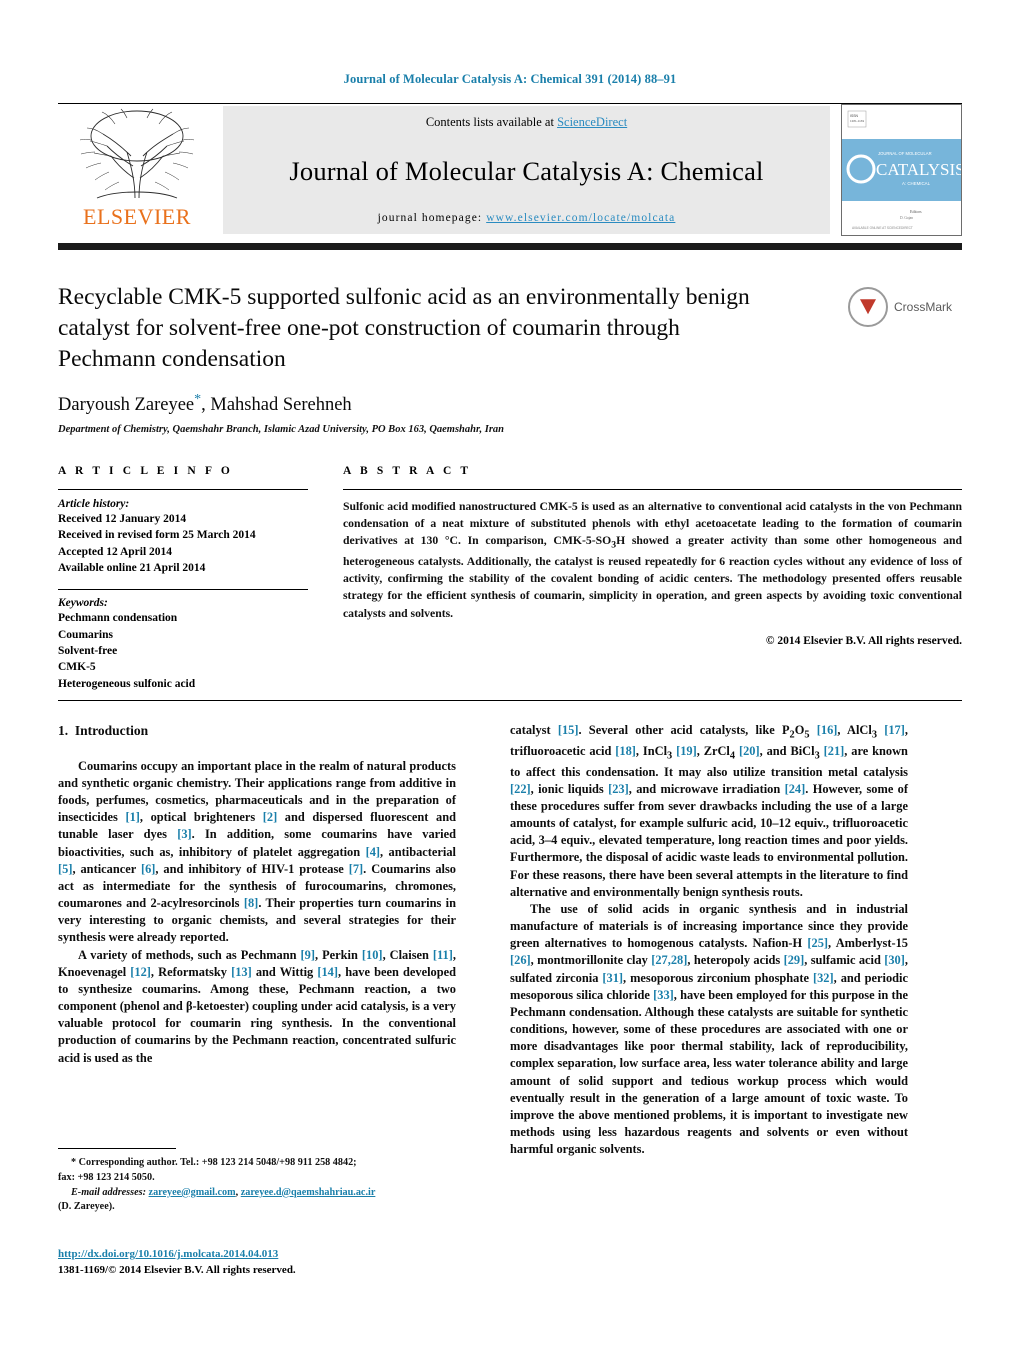 This screenshot has height=1351, width=1020. What do you see at coordinates (923, 307) in the screenshot?
I see `crossmark-label: CrossMark` at bounding box center [923, 307].